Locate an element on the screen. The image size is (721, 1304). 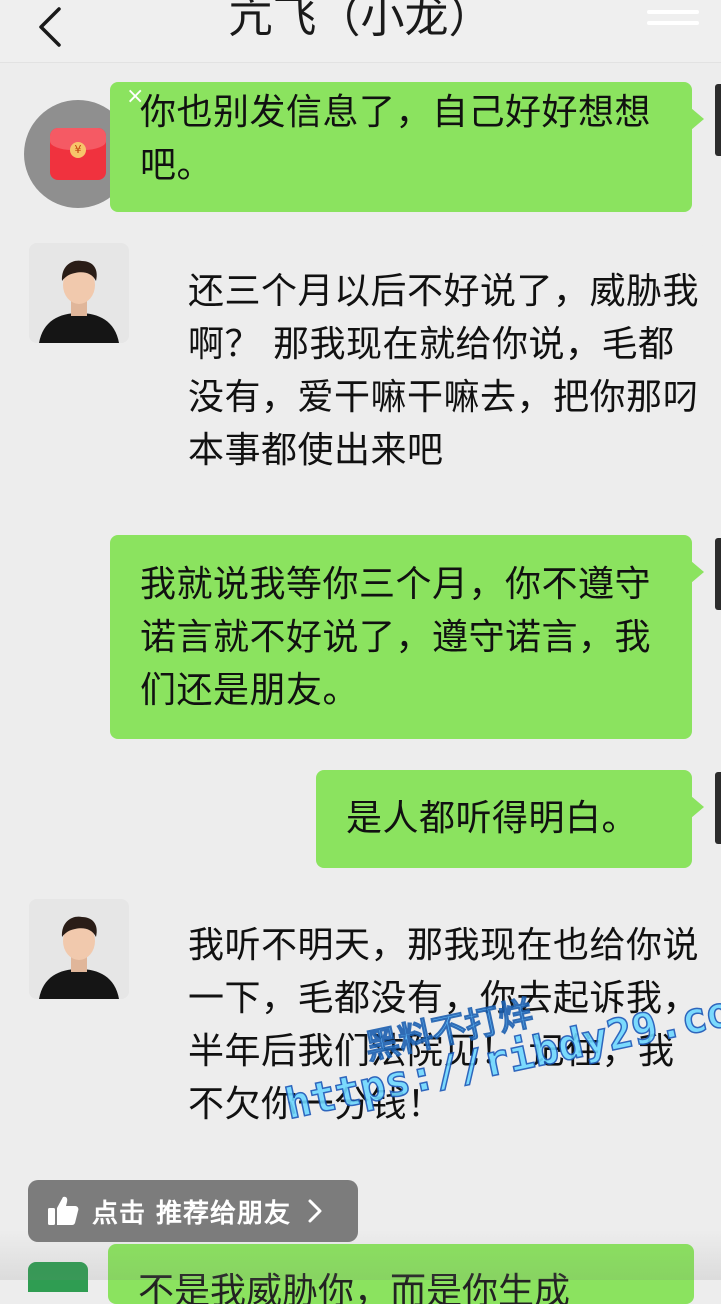
message-bubble-sent: 是人都听得明白。 is located at coordinates (510, 819).